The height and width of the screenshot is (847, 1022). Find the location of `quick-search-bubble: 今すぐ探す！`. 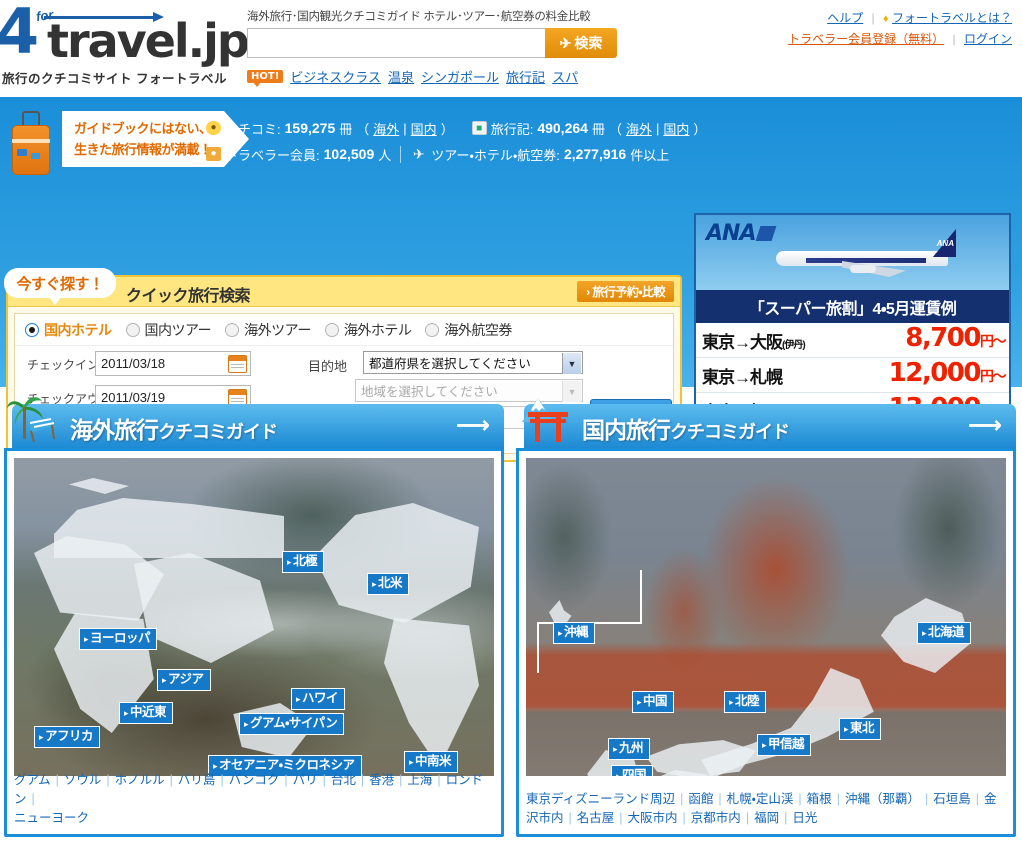

quick-search-bubble: 今すぐ探す！ is located at coordinates (60, 286).